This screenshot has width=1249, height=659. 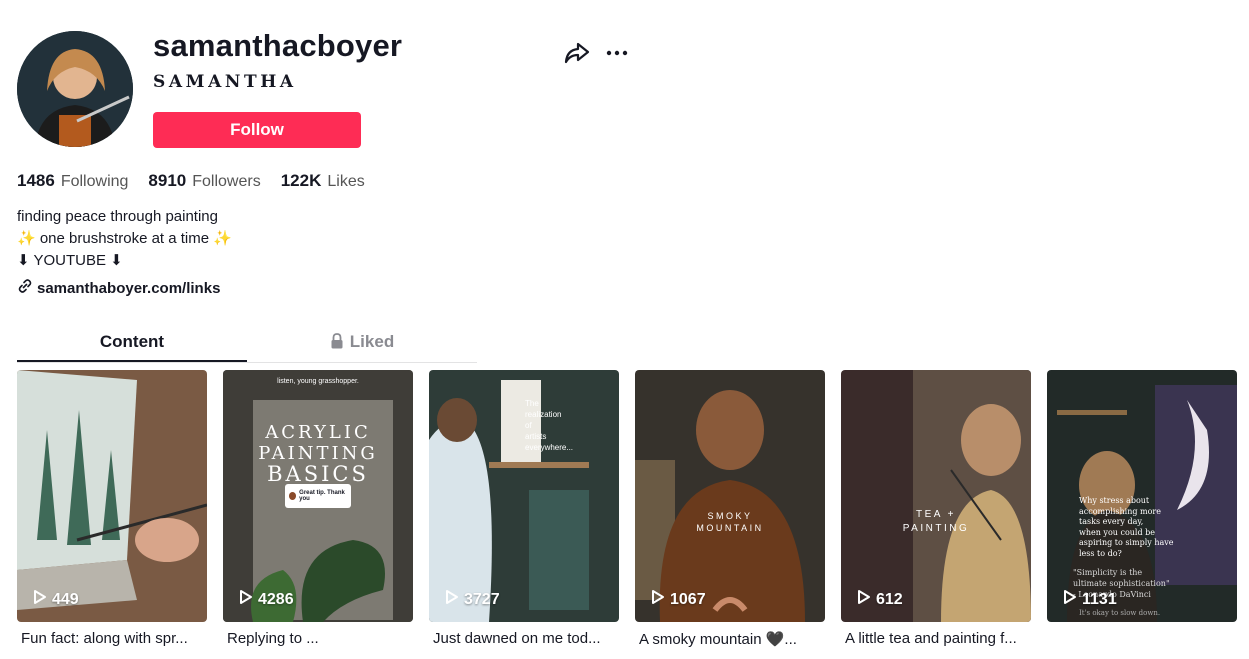 What do you see at coordinates (1111, 521) in the screenshot?
I see `overlay-line: tasks every day,` at bounding box center [1111, 521].